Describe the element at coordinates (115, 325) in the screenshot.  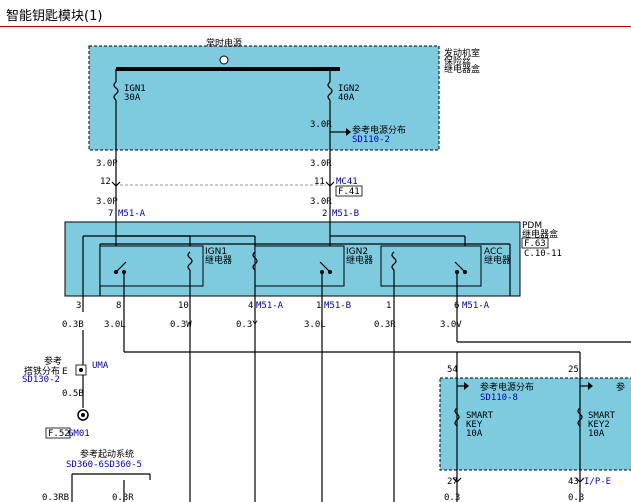
I see `wire-3-0l-a: 3.0L` at that location.